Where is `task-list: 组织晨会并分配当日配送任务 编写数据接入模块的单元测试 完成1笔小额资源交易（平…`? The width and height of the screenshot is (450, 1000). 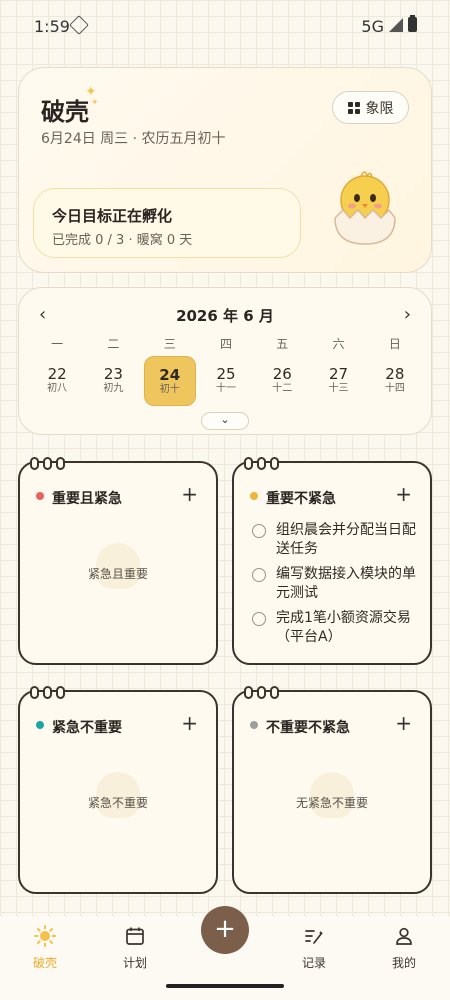 task-list: 组织晨会并分配当日配送任务 编写数据接入模块的单元测试 完成1笔小额资源交易（平… is located at coordinates (338, 587).